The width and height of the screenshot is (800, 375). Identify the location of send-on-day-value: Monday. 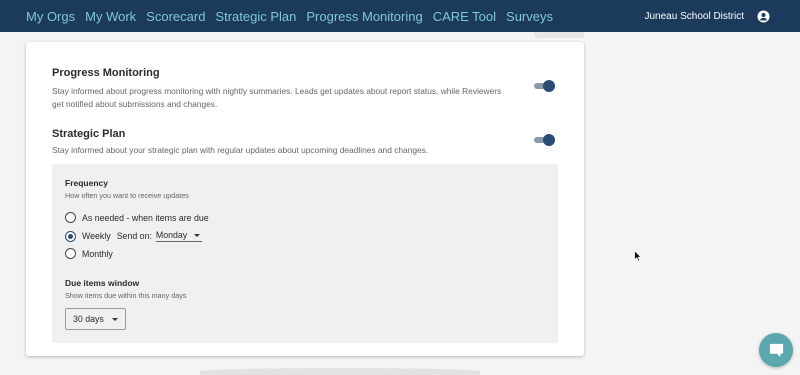
(171, 235).